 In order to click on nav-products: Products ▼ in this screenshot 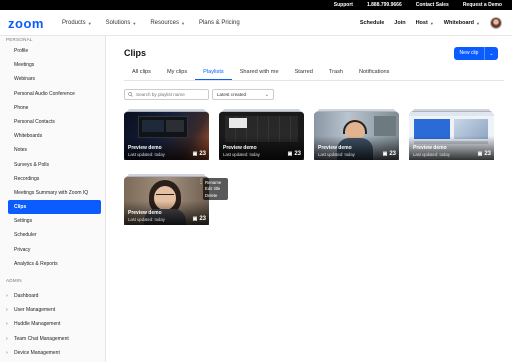, I will do `click(77, 23)`.